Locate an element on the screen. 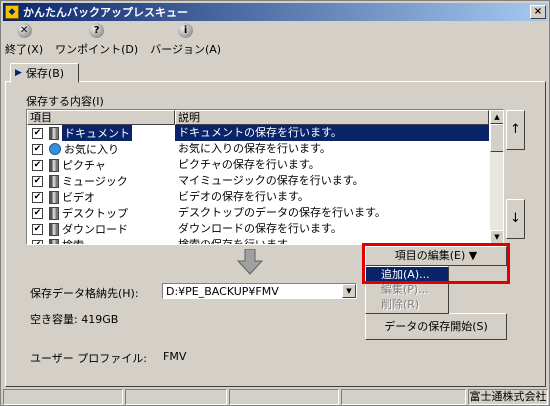  scroll-thumb is located at coordinates (496, 138).